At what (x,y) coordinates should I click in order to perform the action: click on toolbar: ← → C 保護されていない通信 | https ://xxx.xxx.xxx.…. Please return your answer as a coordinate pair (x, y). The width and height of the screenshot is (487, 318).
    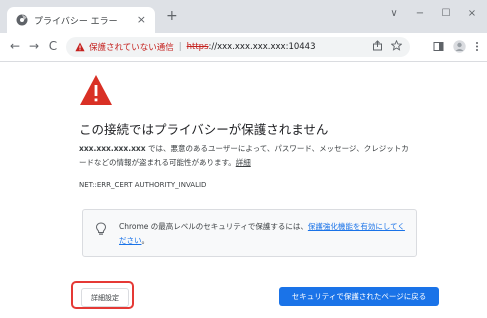
    Looking at the image, I should click on (243, 47).